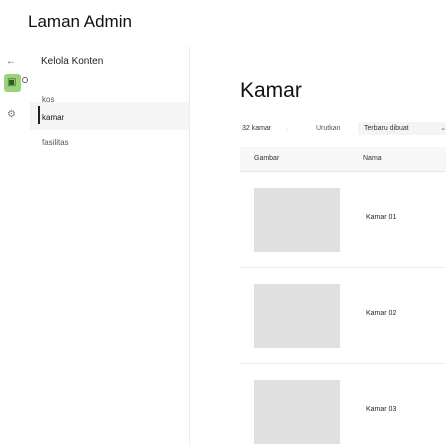 This screenshot has height=446, width=446. Describe the element at coordinates (381, 409) in the screenshot. I see `room-name: Kamar 03` at that location.